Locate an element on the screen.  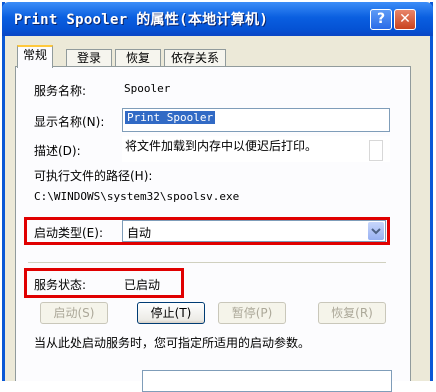
startup-type-label: 启动类型(E): is located at coordinates (68, 233).